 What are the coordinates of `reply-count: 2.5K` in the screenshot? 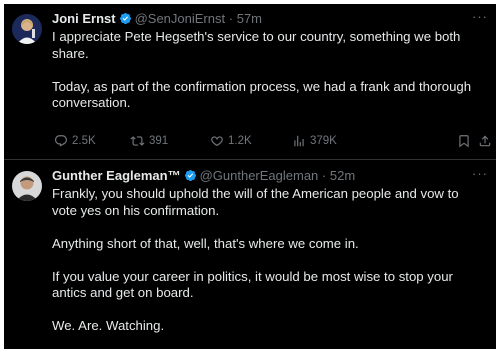 It's located at (84, 141).